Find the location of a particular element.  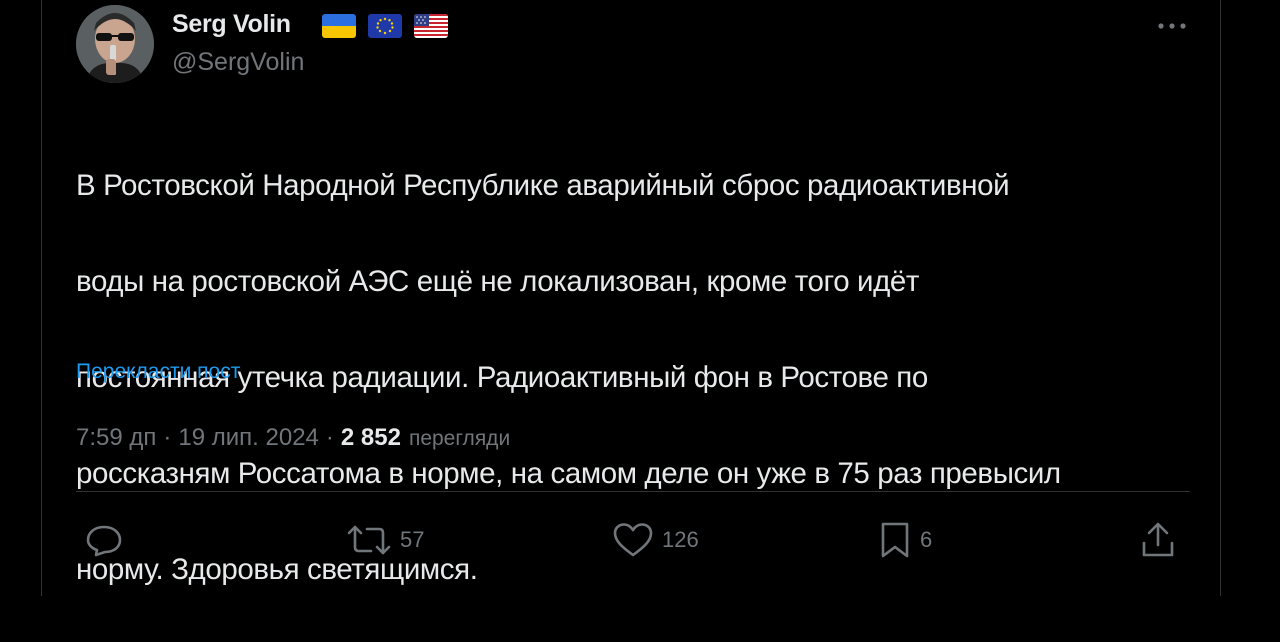

translate-post-link: Перекласти пост is located at coordinates (158, 372).